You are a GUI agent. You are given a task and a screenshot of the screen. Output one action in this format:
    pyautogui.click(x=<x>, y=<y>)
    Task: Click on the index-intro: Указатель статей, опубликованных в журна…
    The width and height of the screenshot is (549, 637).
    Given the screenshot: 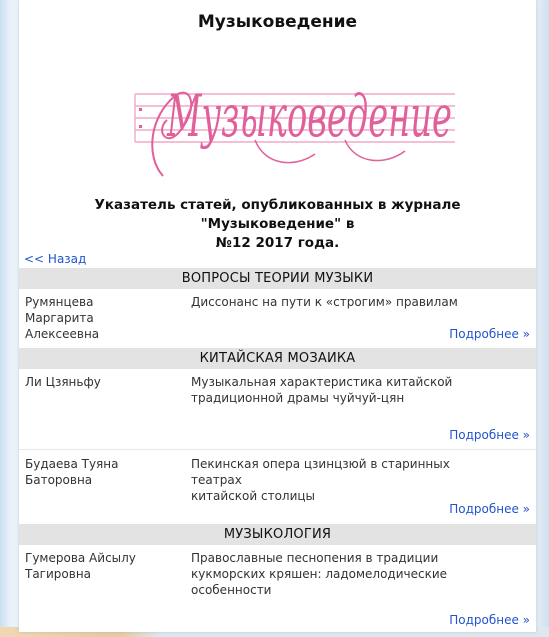 What is the action you would take?
    pyautogui.click(x=277, y=224)
    